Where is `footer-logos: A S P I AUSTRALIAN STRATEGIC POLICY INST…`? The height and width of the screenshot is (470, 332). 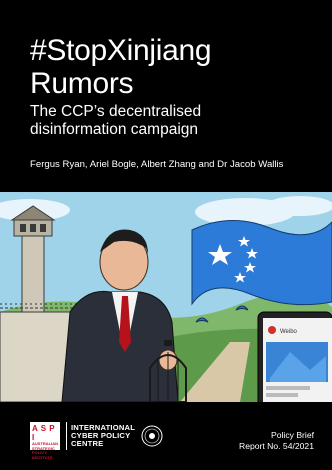 footer-logos: A S P I AUSTRALIAN STRATEGIC POLICY INST… is located at coordinates (96, 440).